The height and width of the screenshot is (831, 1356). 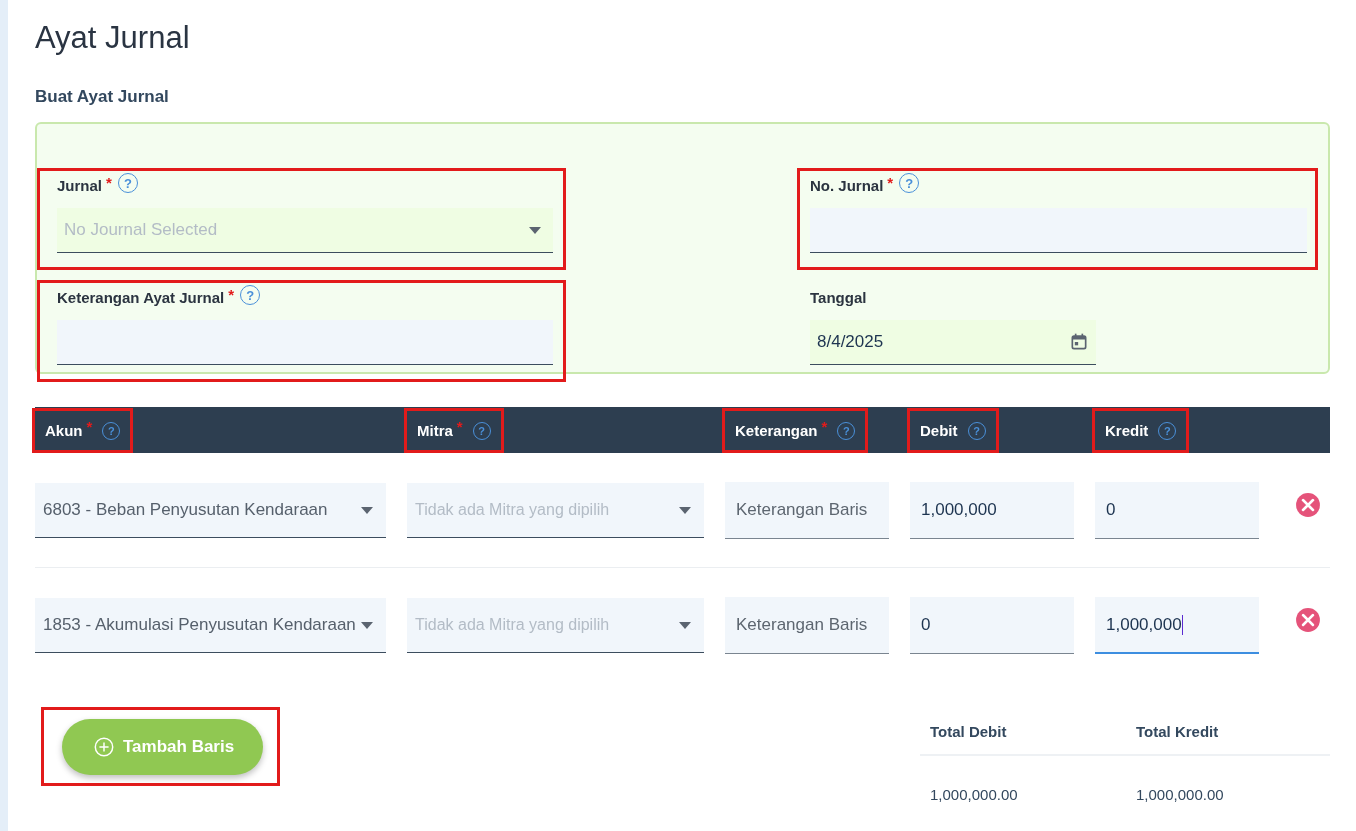 What do you see at coordinates (847, 186) in the screenshot?
I see `field-label: No. Jurnal` at bounding box center [847, 186].